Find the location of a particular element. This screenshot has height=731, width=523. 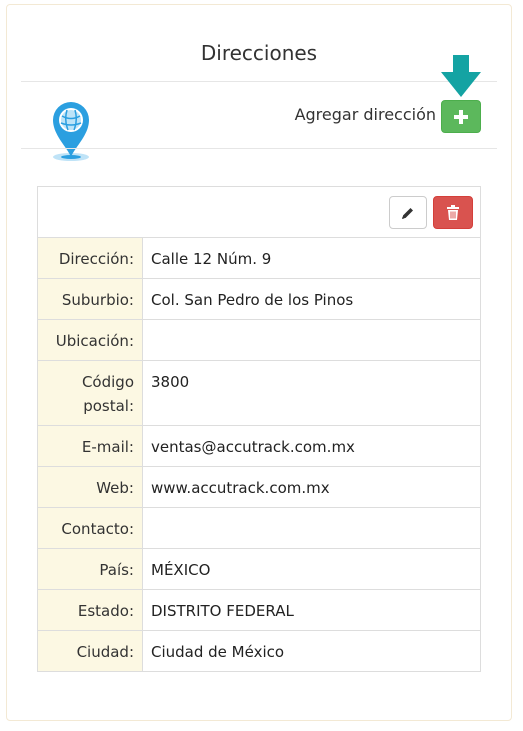

field-label: Ciudad: is located at coordinates (90, 650).